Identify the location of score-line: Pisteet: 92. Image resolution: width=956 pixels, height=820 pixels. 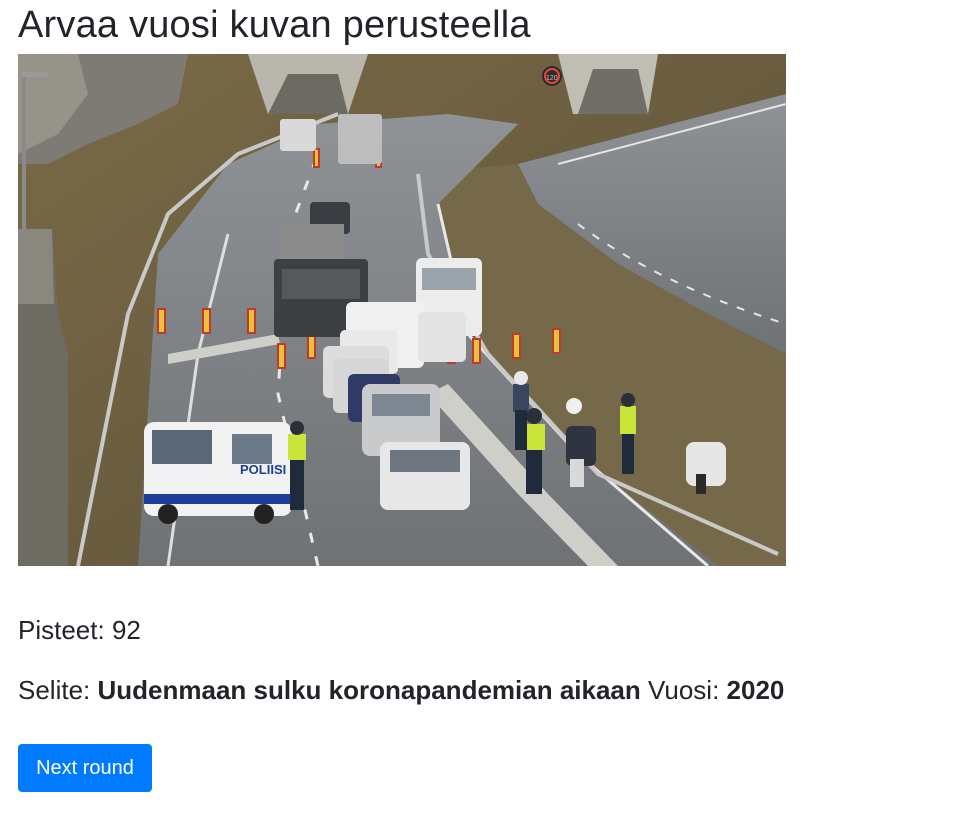
(79, 630).